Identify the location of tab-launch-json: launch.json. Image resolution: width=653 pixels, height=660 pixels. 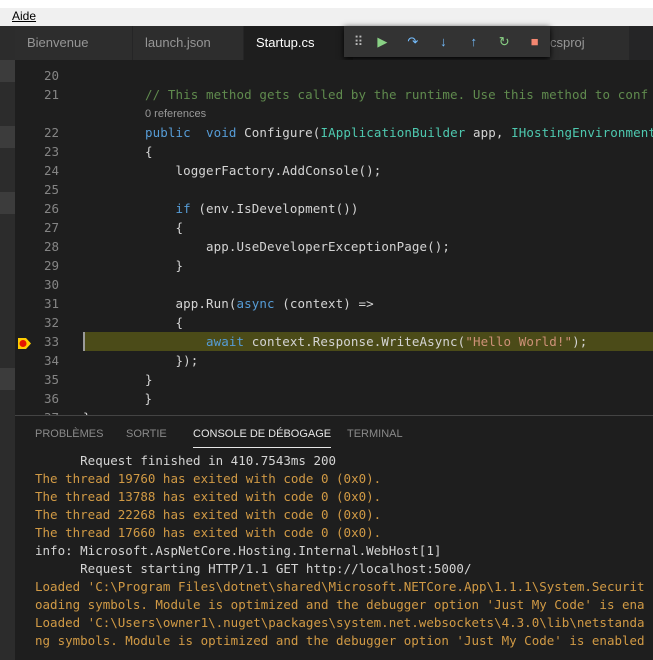
(188, 43).